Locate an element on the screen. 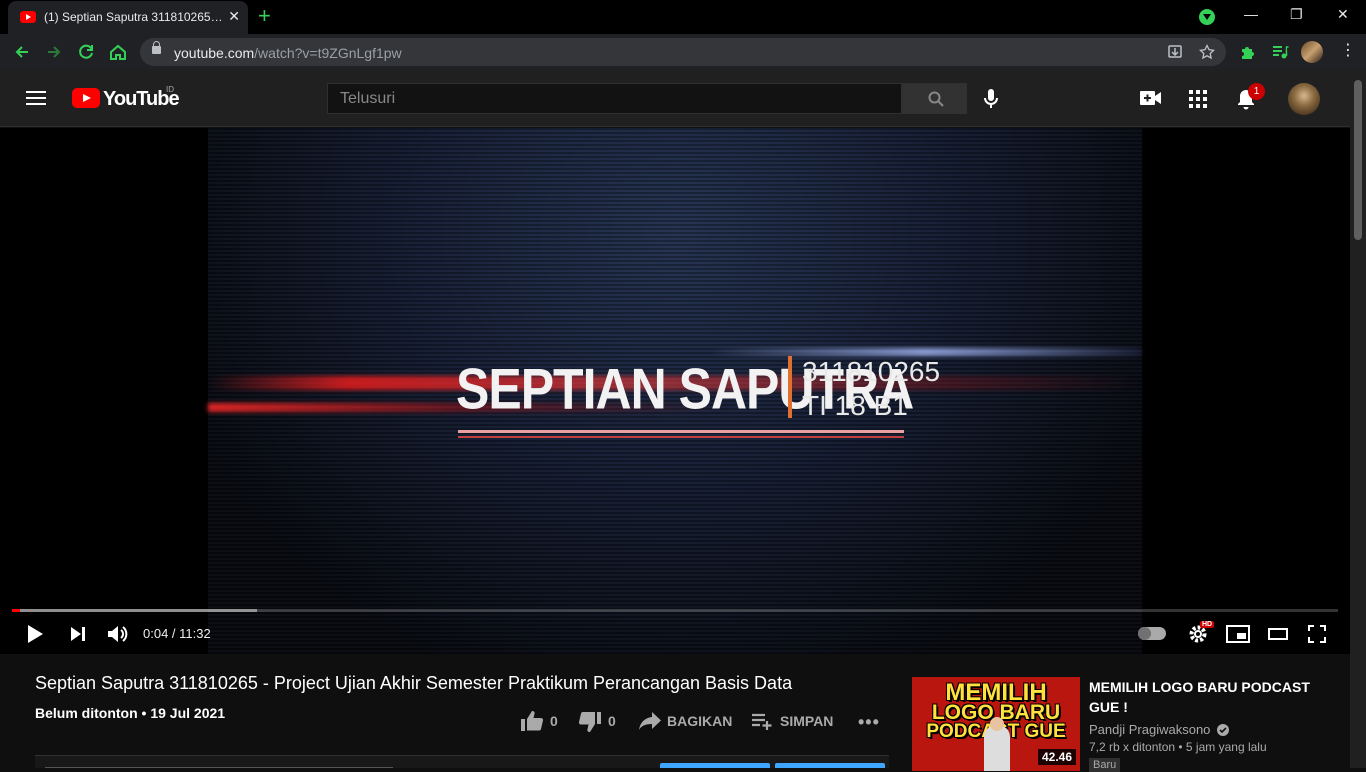 Image resolution: width=1366 pixels, height=772 pixels. progress-played is located at coordinates (16, 610).